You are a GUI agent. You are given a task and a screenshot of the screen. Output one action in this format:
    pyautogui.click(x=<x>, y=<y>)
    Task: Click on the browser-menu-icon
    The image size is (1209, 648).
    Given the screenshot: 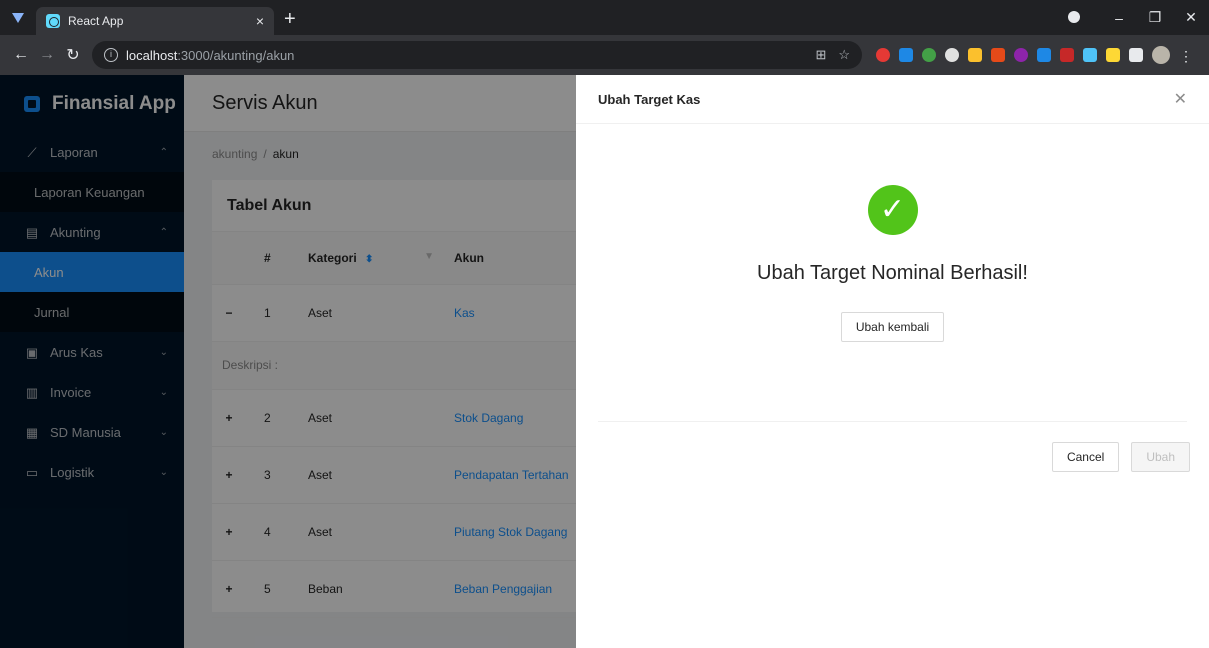 What is the action you would take?
    pyautogui.click(x=18, y=17)
    